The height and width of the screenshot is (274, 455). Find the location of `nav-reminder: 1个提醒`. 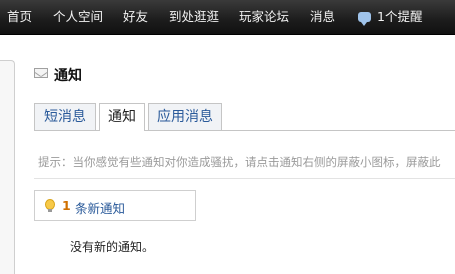

nav-reminder: 1个提醒 is located at coordinates (390, 17).